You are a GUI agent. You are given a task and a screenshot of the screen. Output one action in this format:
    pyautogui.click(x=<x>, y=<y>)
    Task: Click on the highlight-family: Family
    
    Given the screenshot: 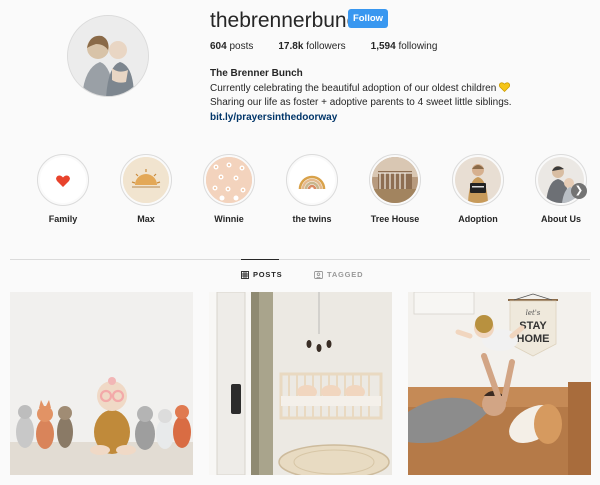 What is the action you would take?
    pyautogui.click(x=63, y=189)
    